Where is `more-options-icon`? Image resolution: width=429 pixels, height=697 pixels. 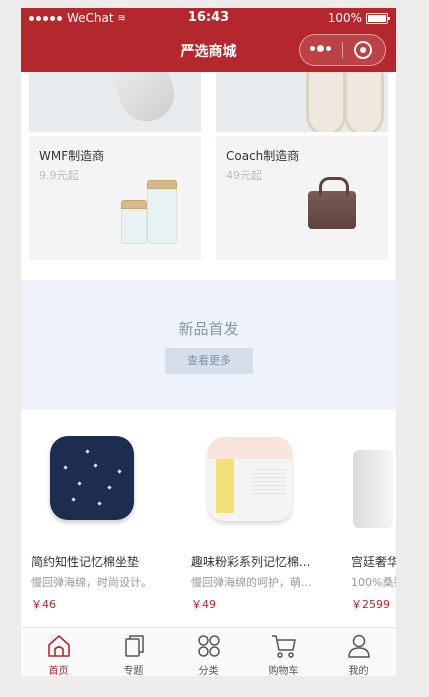 more-options-icon is located at coordinates (320, 48).